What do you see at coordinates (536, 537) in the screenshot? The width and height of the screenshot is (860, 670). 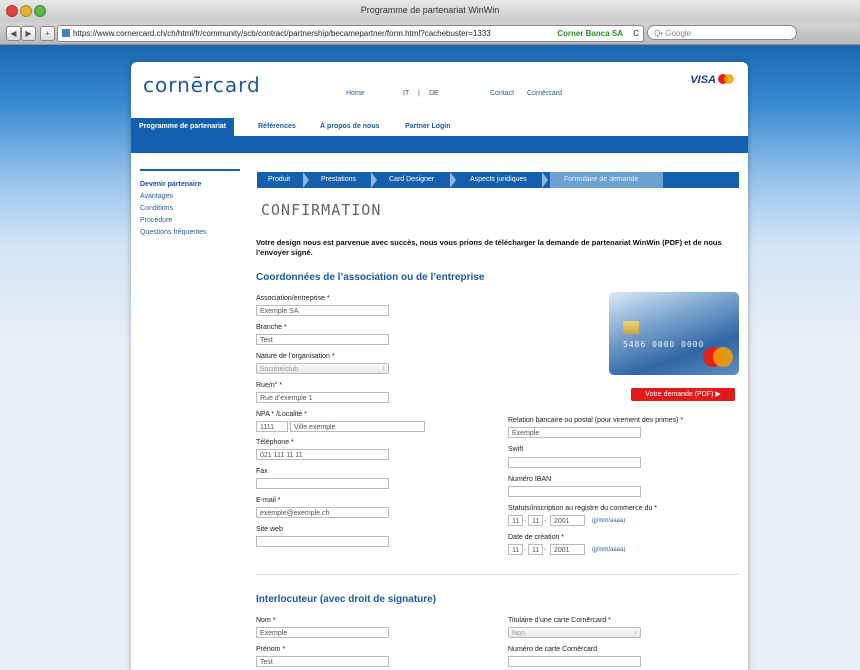 I see `creation-label: Date de création *` at bounding box center [536, 537].